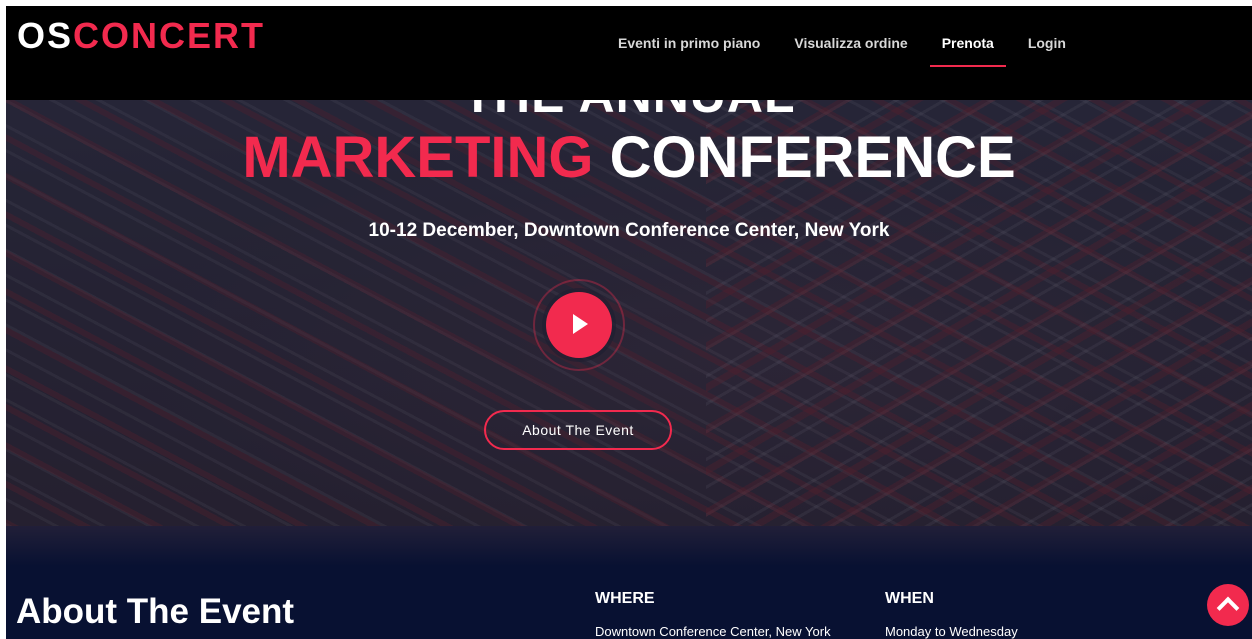 Image resolution: width=1252 pixels, height=639 pixels. What do you see at coordinates (951, 614) in the screenshot?
I see `when-block: WHEN Monday to Wednesday` at bounding box center [951, 614].